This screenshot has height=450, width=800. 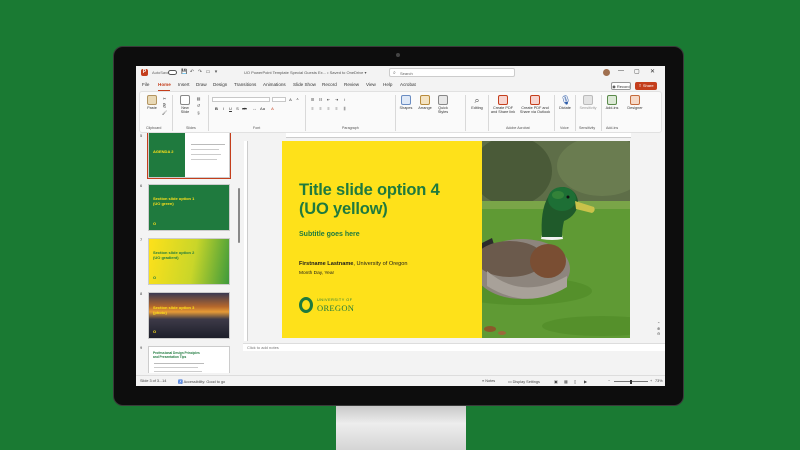 What do you see at coordinates (401, 428) in the screenshot?
I see `monitor-stand` at bounding box center [401, 428].